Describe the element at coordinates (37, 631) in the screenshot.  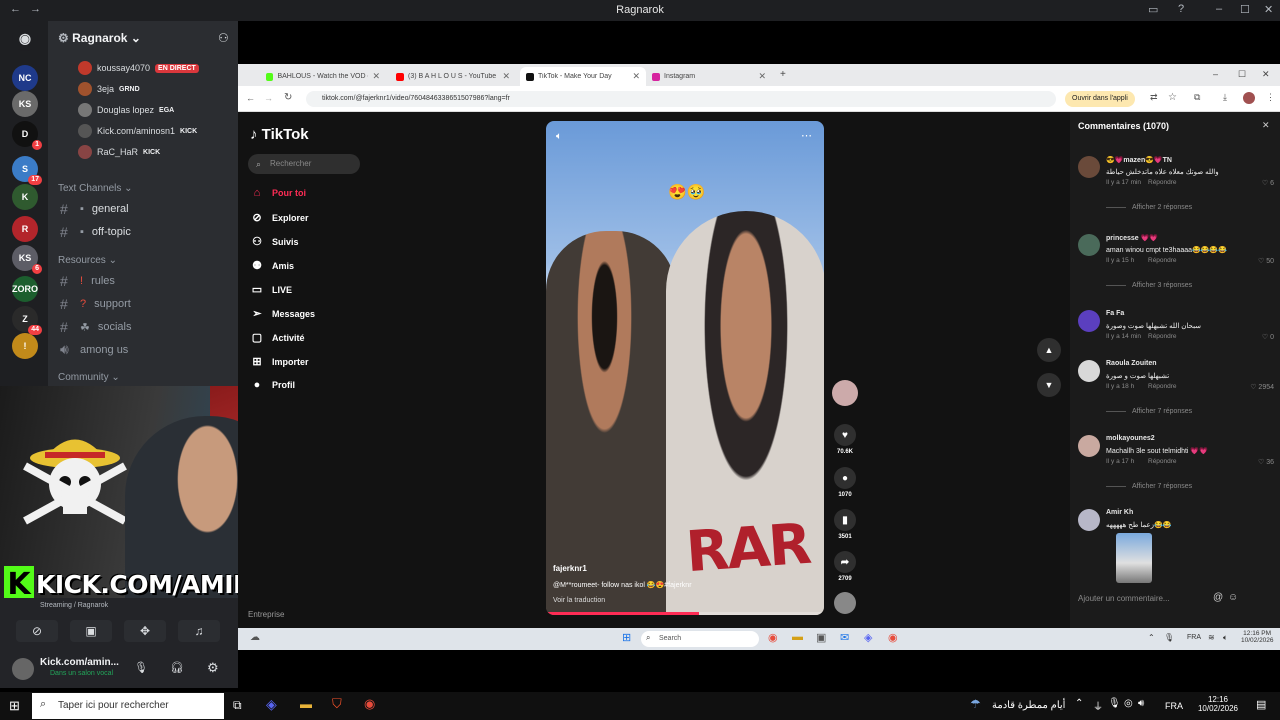
I see `mute-video-button: ⊘` at that location.